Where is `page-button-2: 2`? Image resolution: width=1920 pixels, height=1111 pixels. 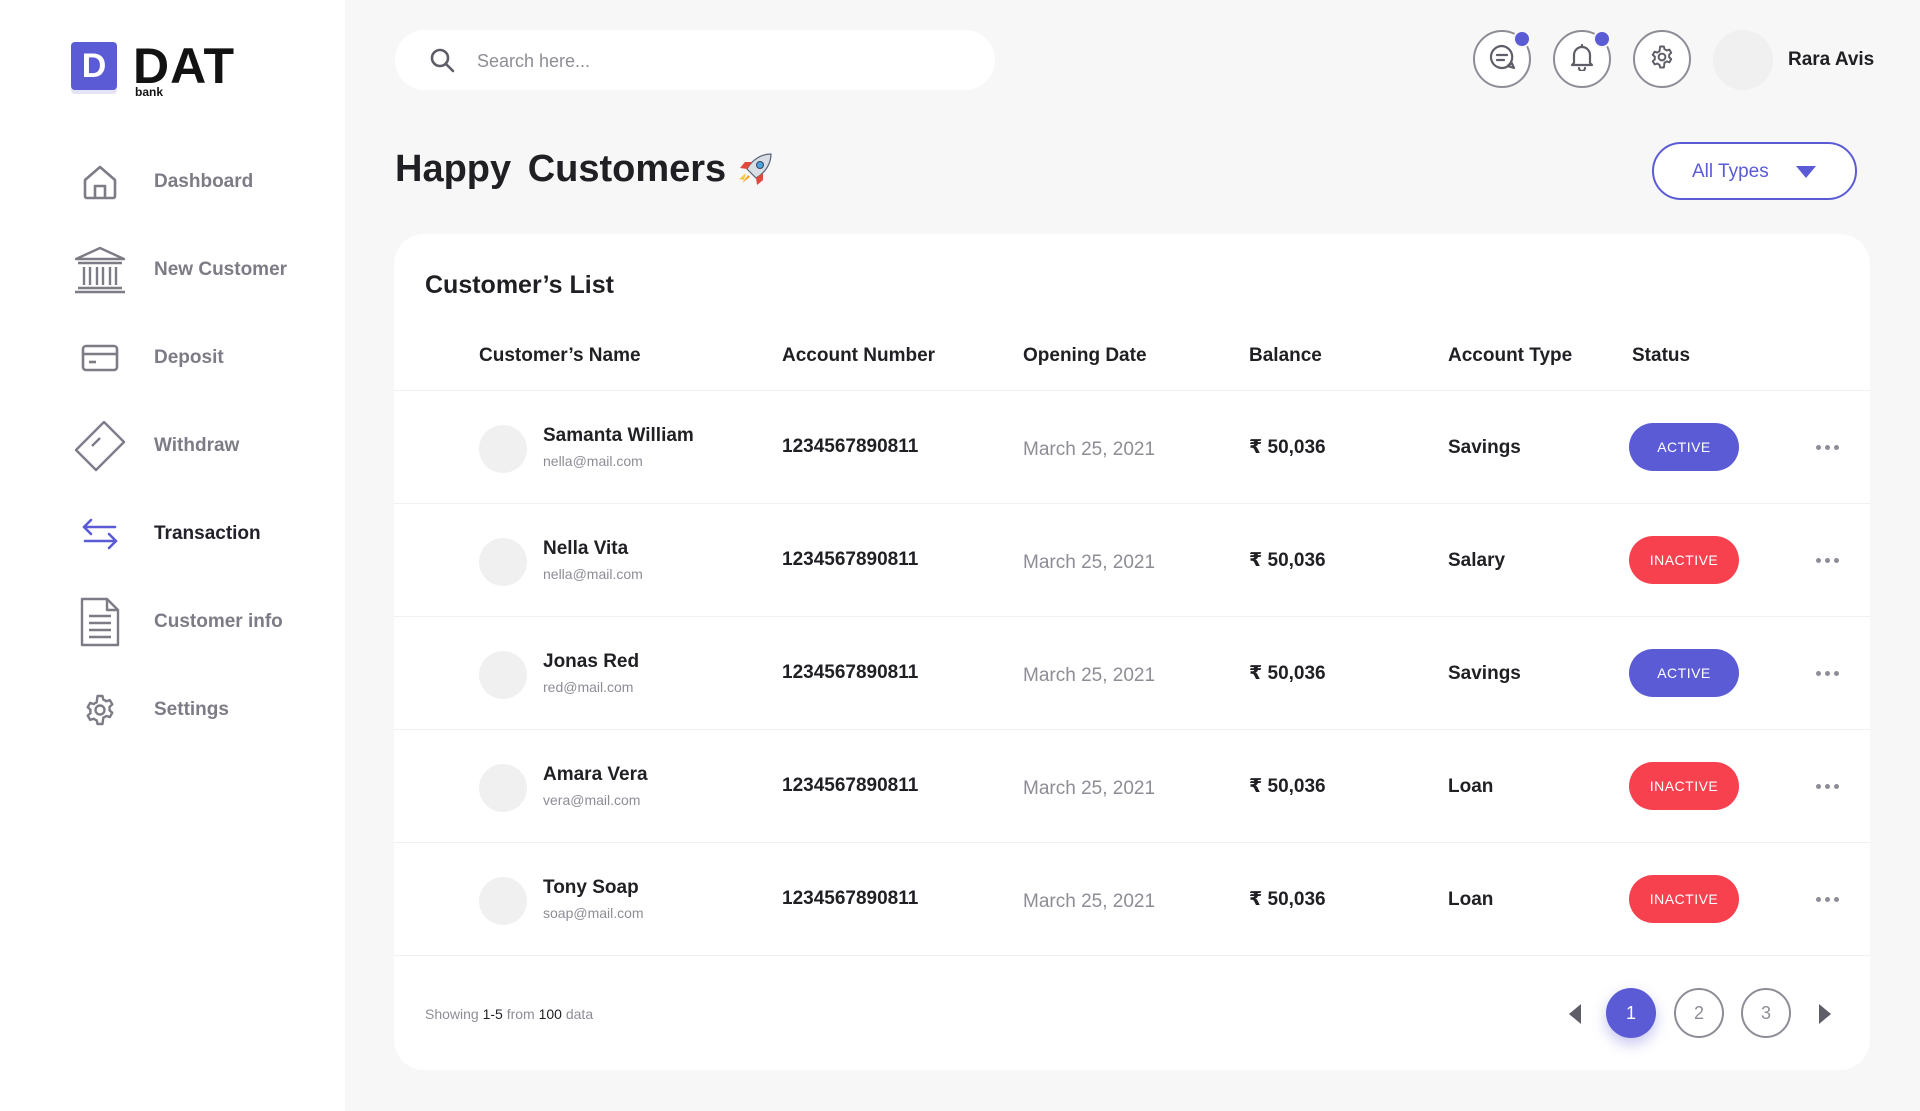
page-button-2: 2 is located at coordinates (1699, 1013).